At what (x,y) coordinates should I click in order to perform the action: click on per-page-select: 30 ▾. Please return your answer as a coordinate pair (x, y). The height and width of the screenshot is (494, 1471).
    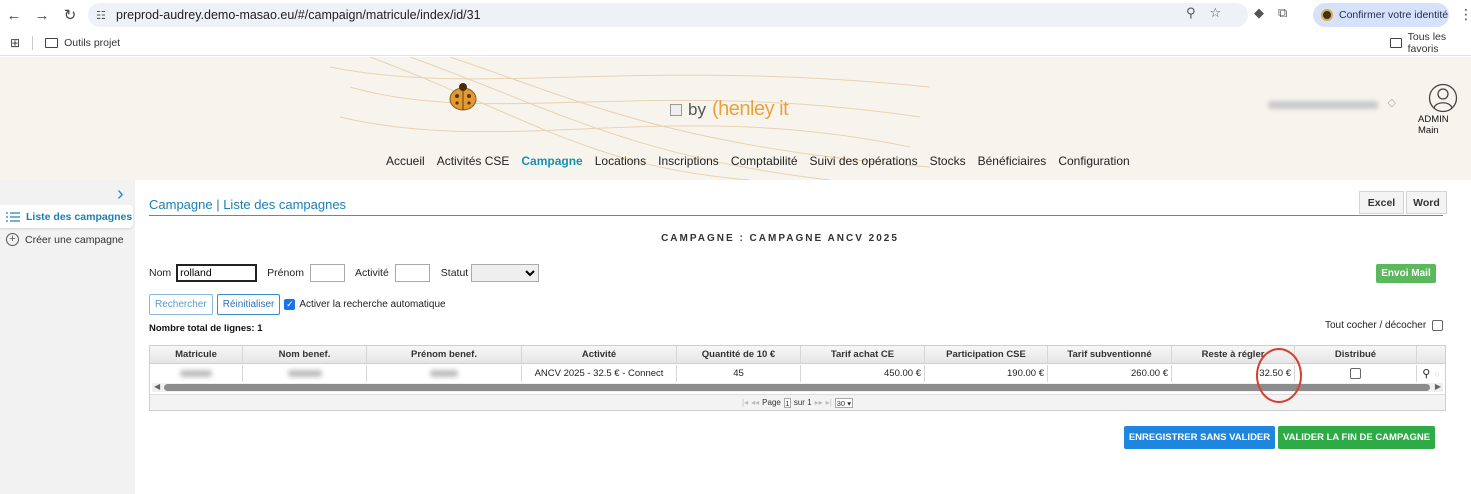
    Looking at the image, I should click on (843, 402).